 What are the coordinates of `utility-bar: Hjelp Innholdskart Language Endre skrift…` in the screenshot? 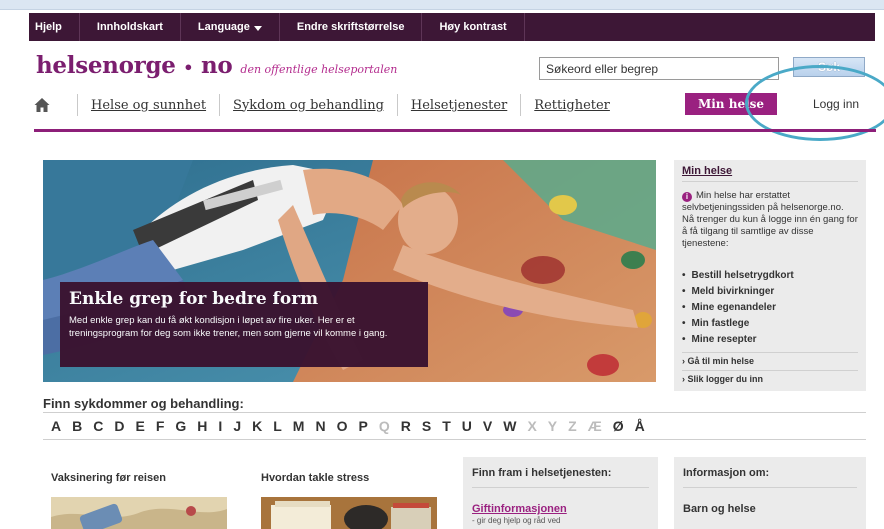 It's located at (452, 27).